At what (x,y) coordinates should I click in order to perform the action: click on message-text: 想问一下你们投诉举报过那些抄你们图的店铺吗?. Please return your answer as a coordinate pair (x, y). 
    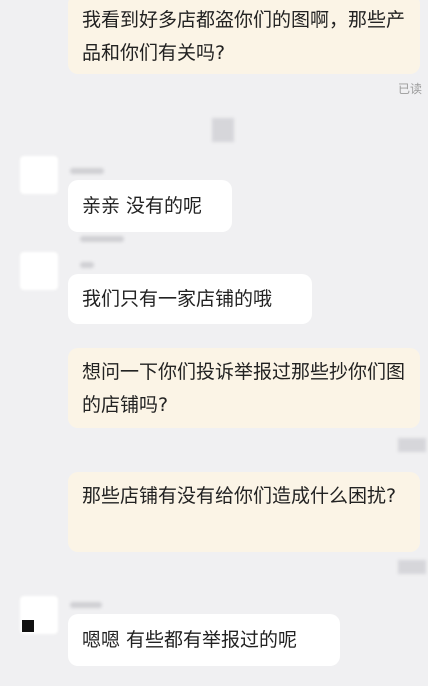
    Looking at the image, I should click on (244, 388).